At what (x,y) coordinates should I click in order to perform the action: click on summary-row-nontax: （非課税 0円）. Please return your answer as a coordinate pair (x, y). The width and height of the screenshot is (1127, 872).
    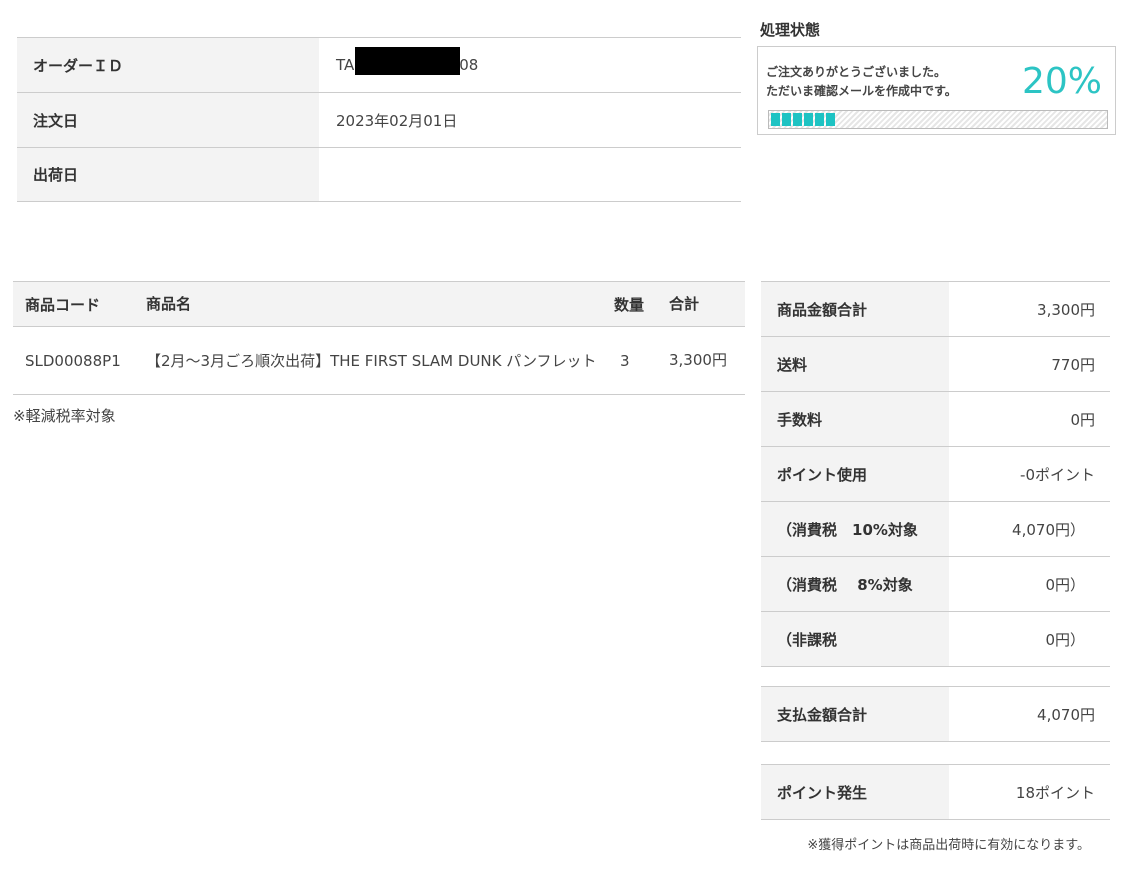
    Looking at the image, I should click on (935, 639).